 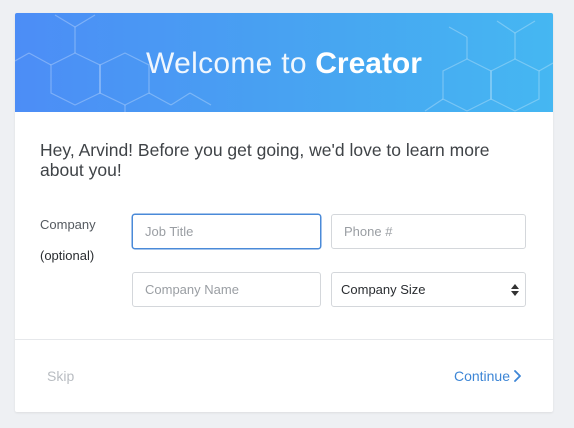 I want to click on banner-title: Welcome to Creator, so click(x=284, y=64).